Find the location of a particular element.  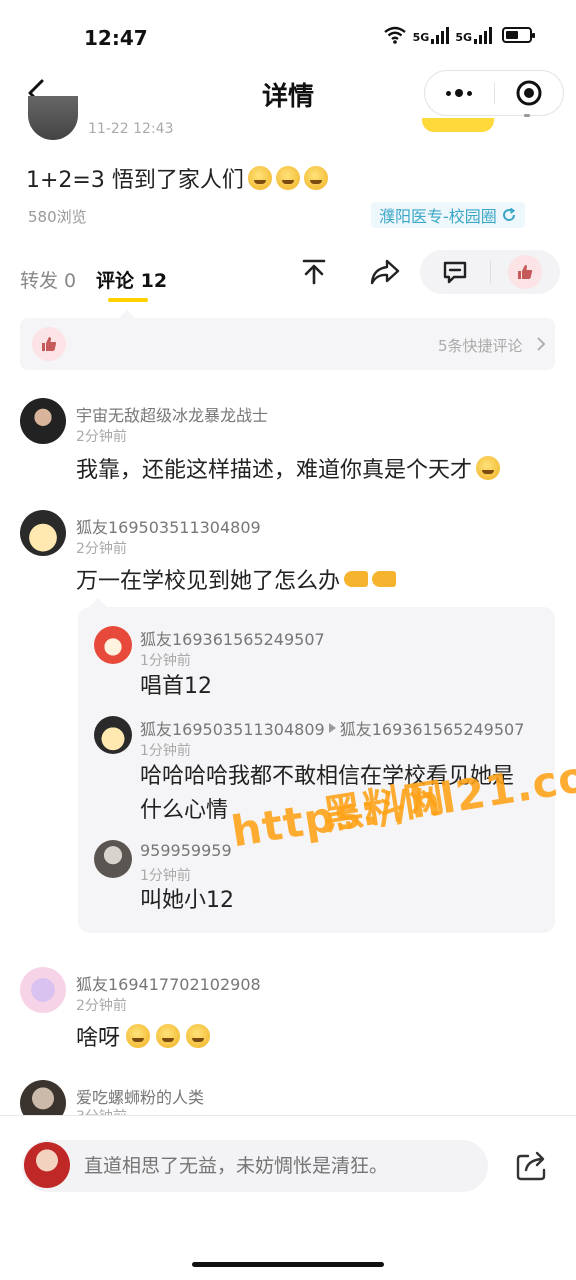

comment-text-label: 啥呀 is located at coordinates (98, 1038).